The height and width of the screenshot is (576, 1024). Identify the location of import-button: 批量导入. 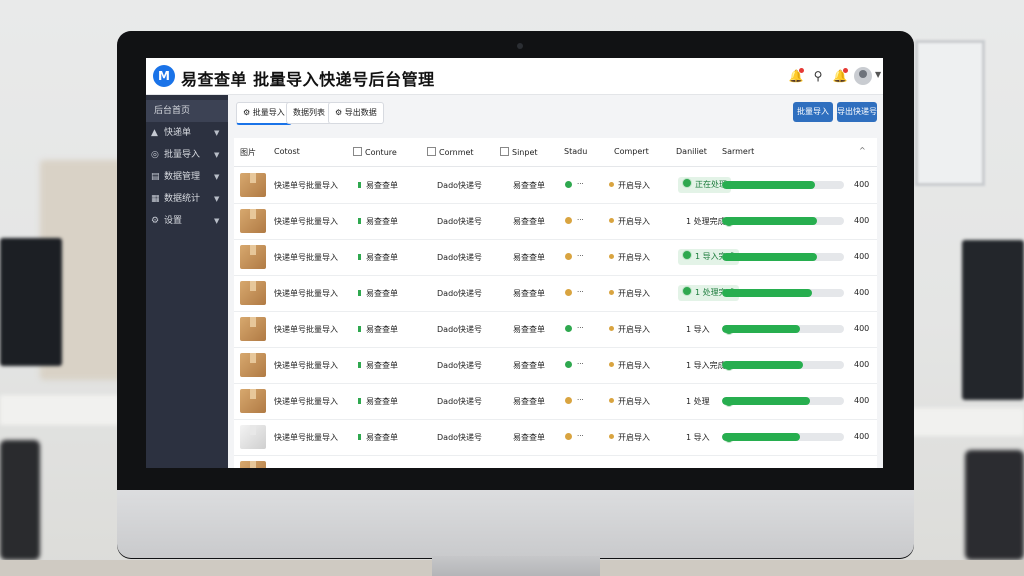
(813, 112).